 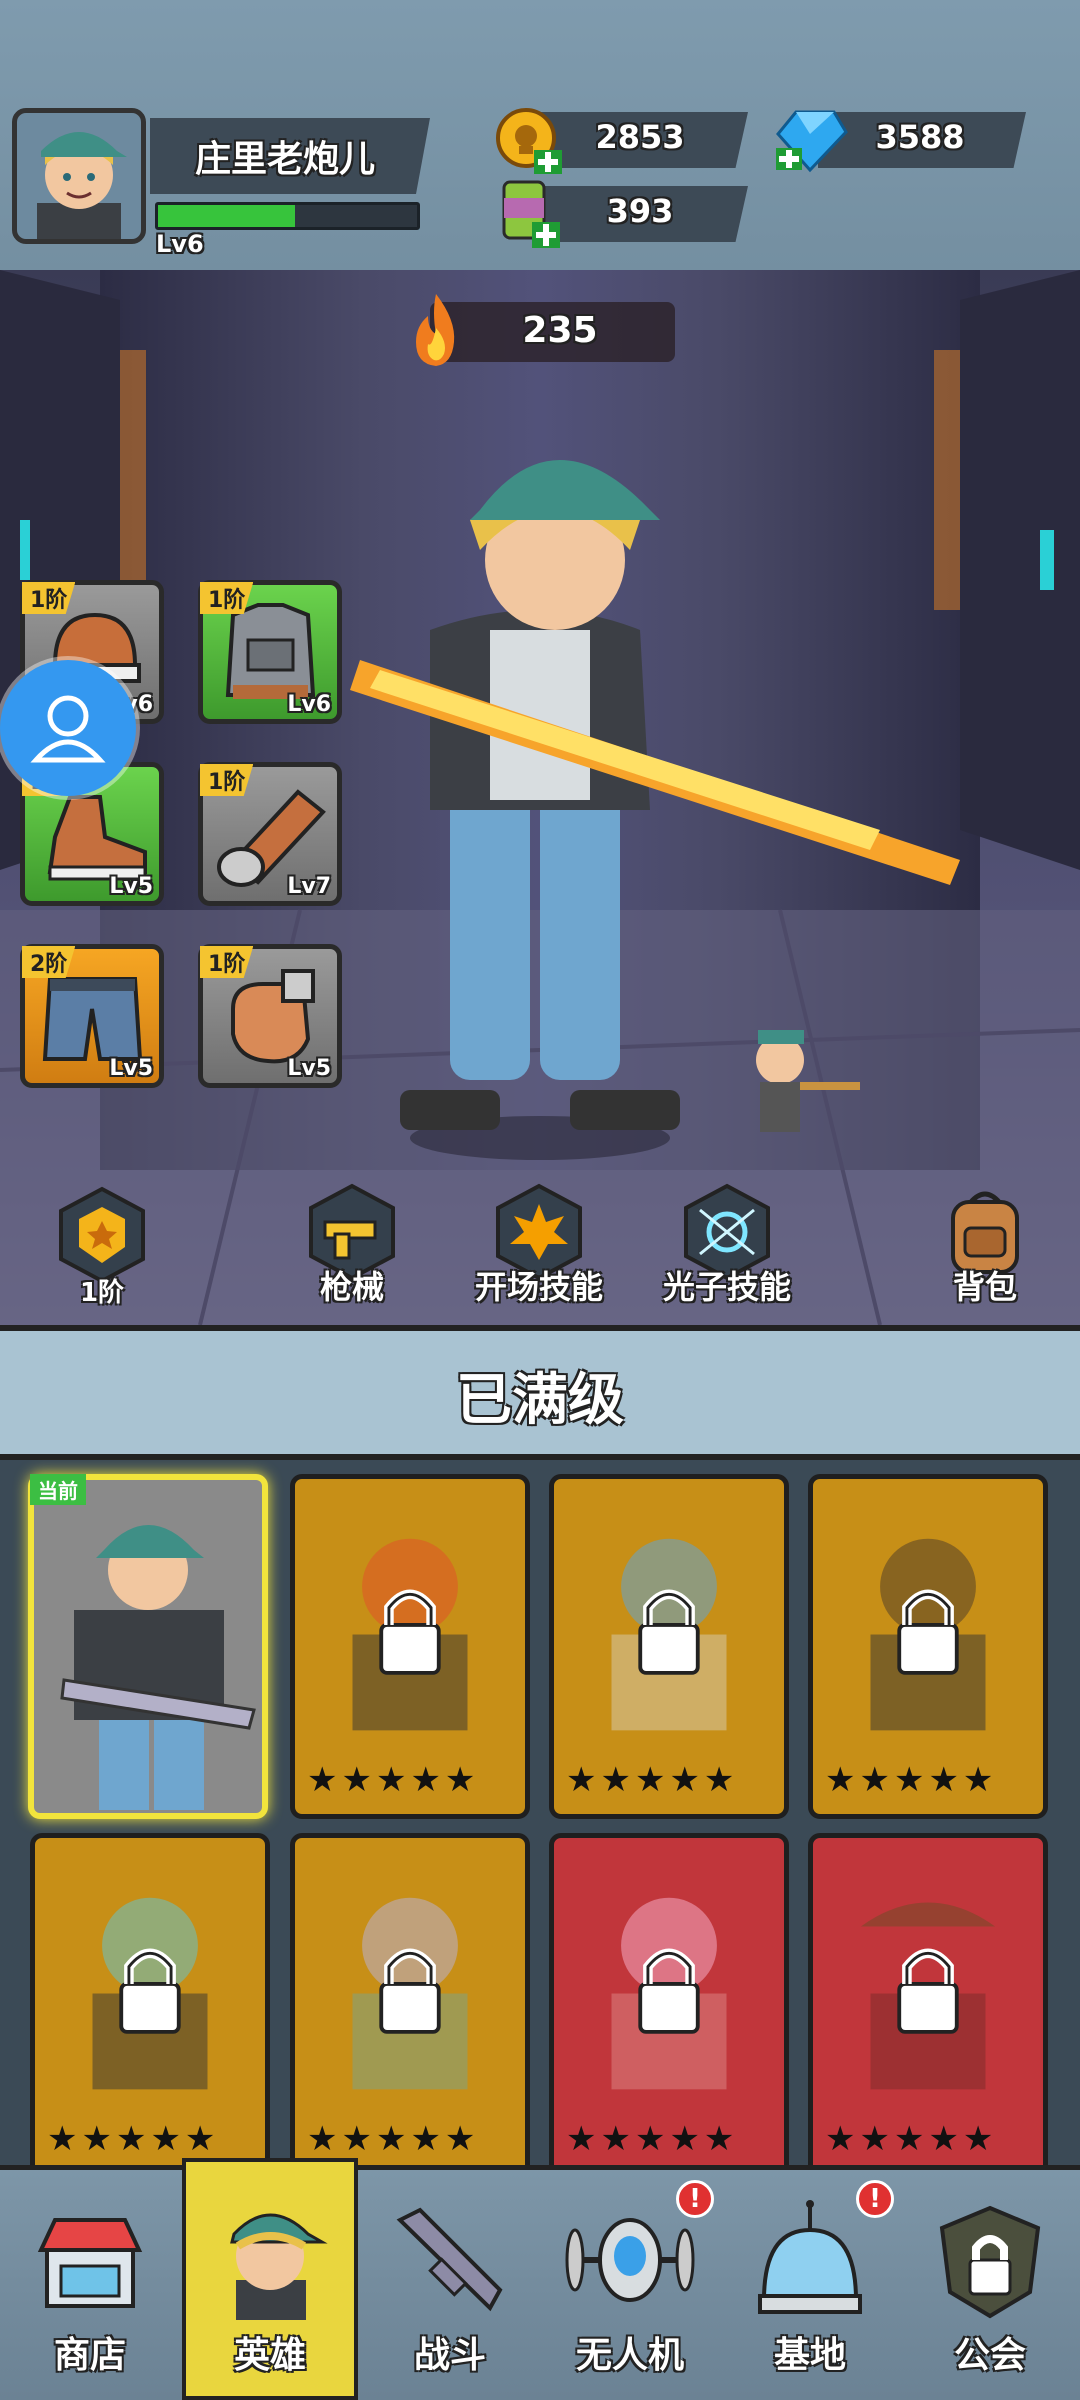 What do you see at coordinates (270, 1016) in the screenshot?
I see `equip-slot-glove: 1阶 Lv5` at bounding box center [270, 1016].